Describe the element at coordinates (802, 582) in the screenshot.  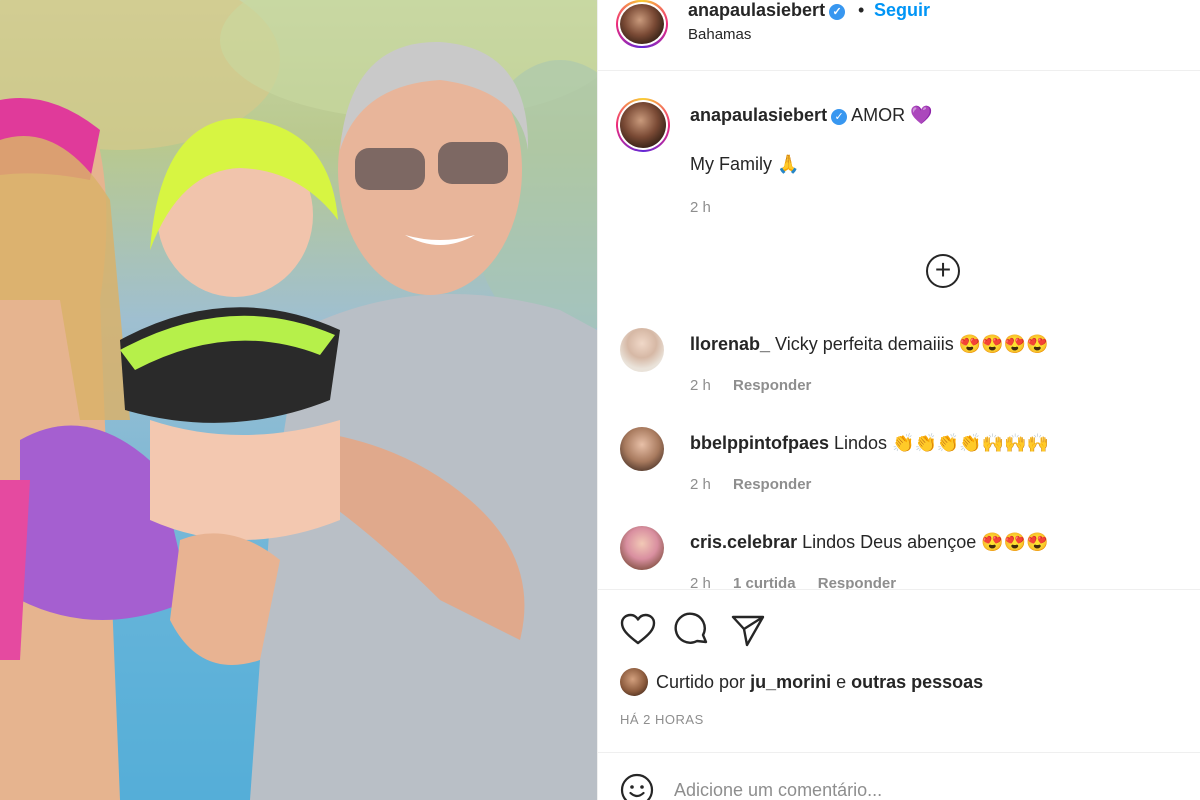
I see `comment-meta: 2 h 1 curtida Responder` at that location.